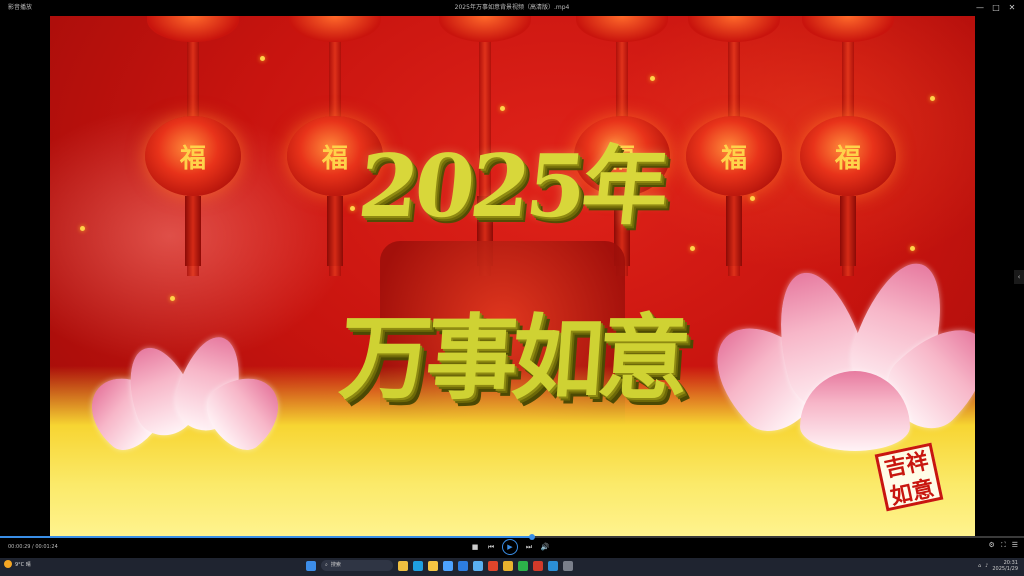 Image resolution: width=1024 pixels, height=576 pixels. I want to click on next-button: ⏭, so click(529, 547).